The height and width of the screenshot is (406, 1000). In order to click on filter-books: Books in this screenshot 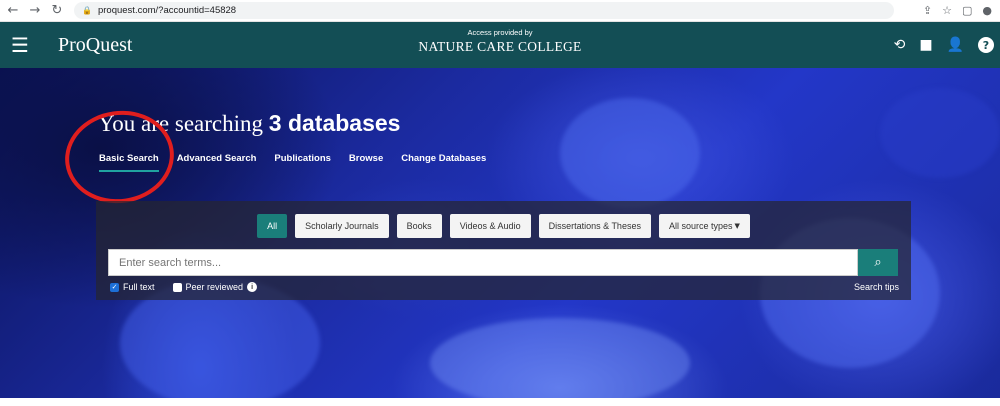, I will do `click(419, 226)`.